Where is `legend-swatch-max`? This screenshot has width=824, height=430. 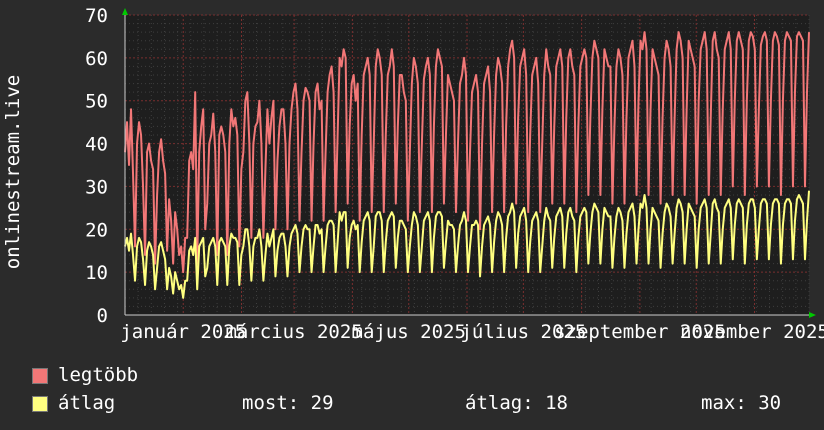 legend-swatch-max is located at coordinates (40, 376).